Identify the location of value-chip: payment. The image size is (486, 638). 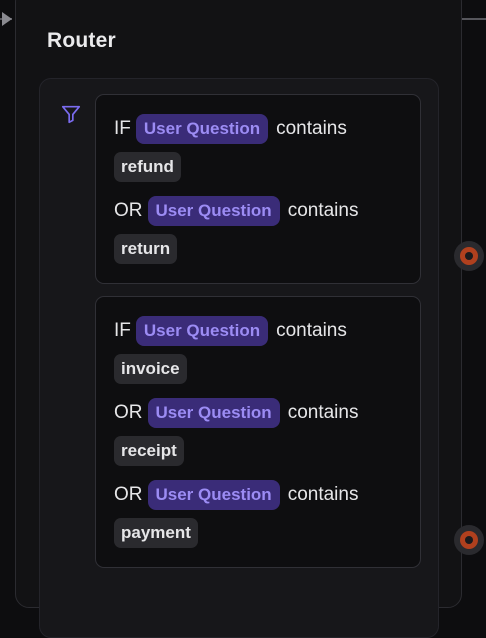
(156, 533).